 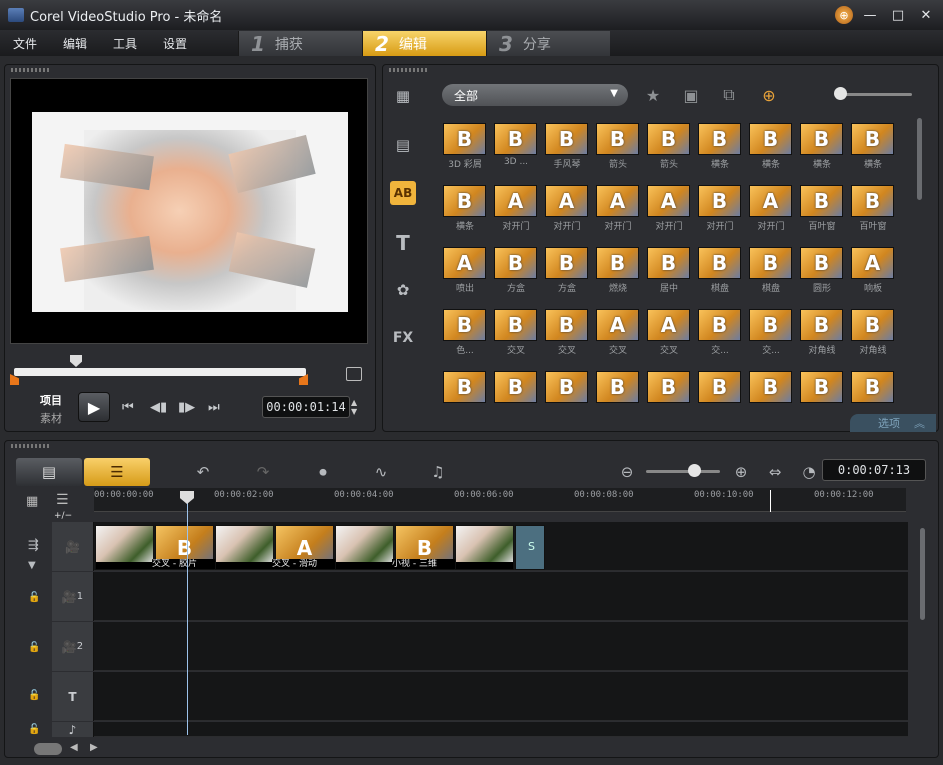 What do you see at coordinates (548, 43) in the screenshot?
I see `step-share: 3 分享` at bounding box center [548, 43].